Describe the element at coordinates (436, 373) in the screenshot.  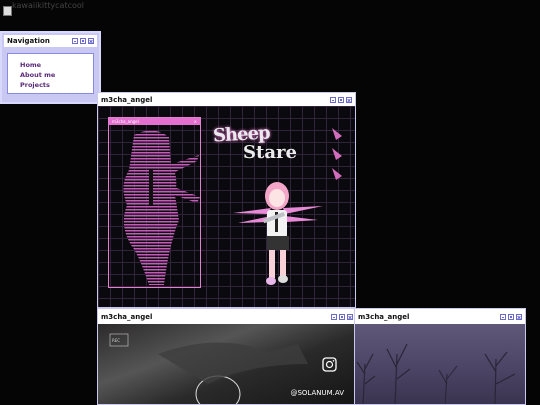
I see `bare-trees-illustration` at that location.